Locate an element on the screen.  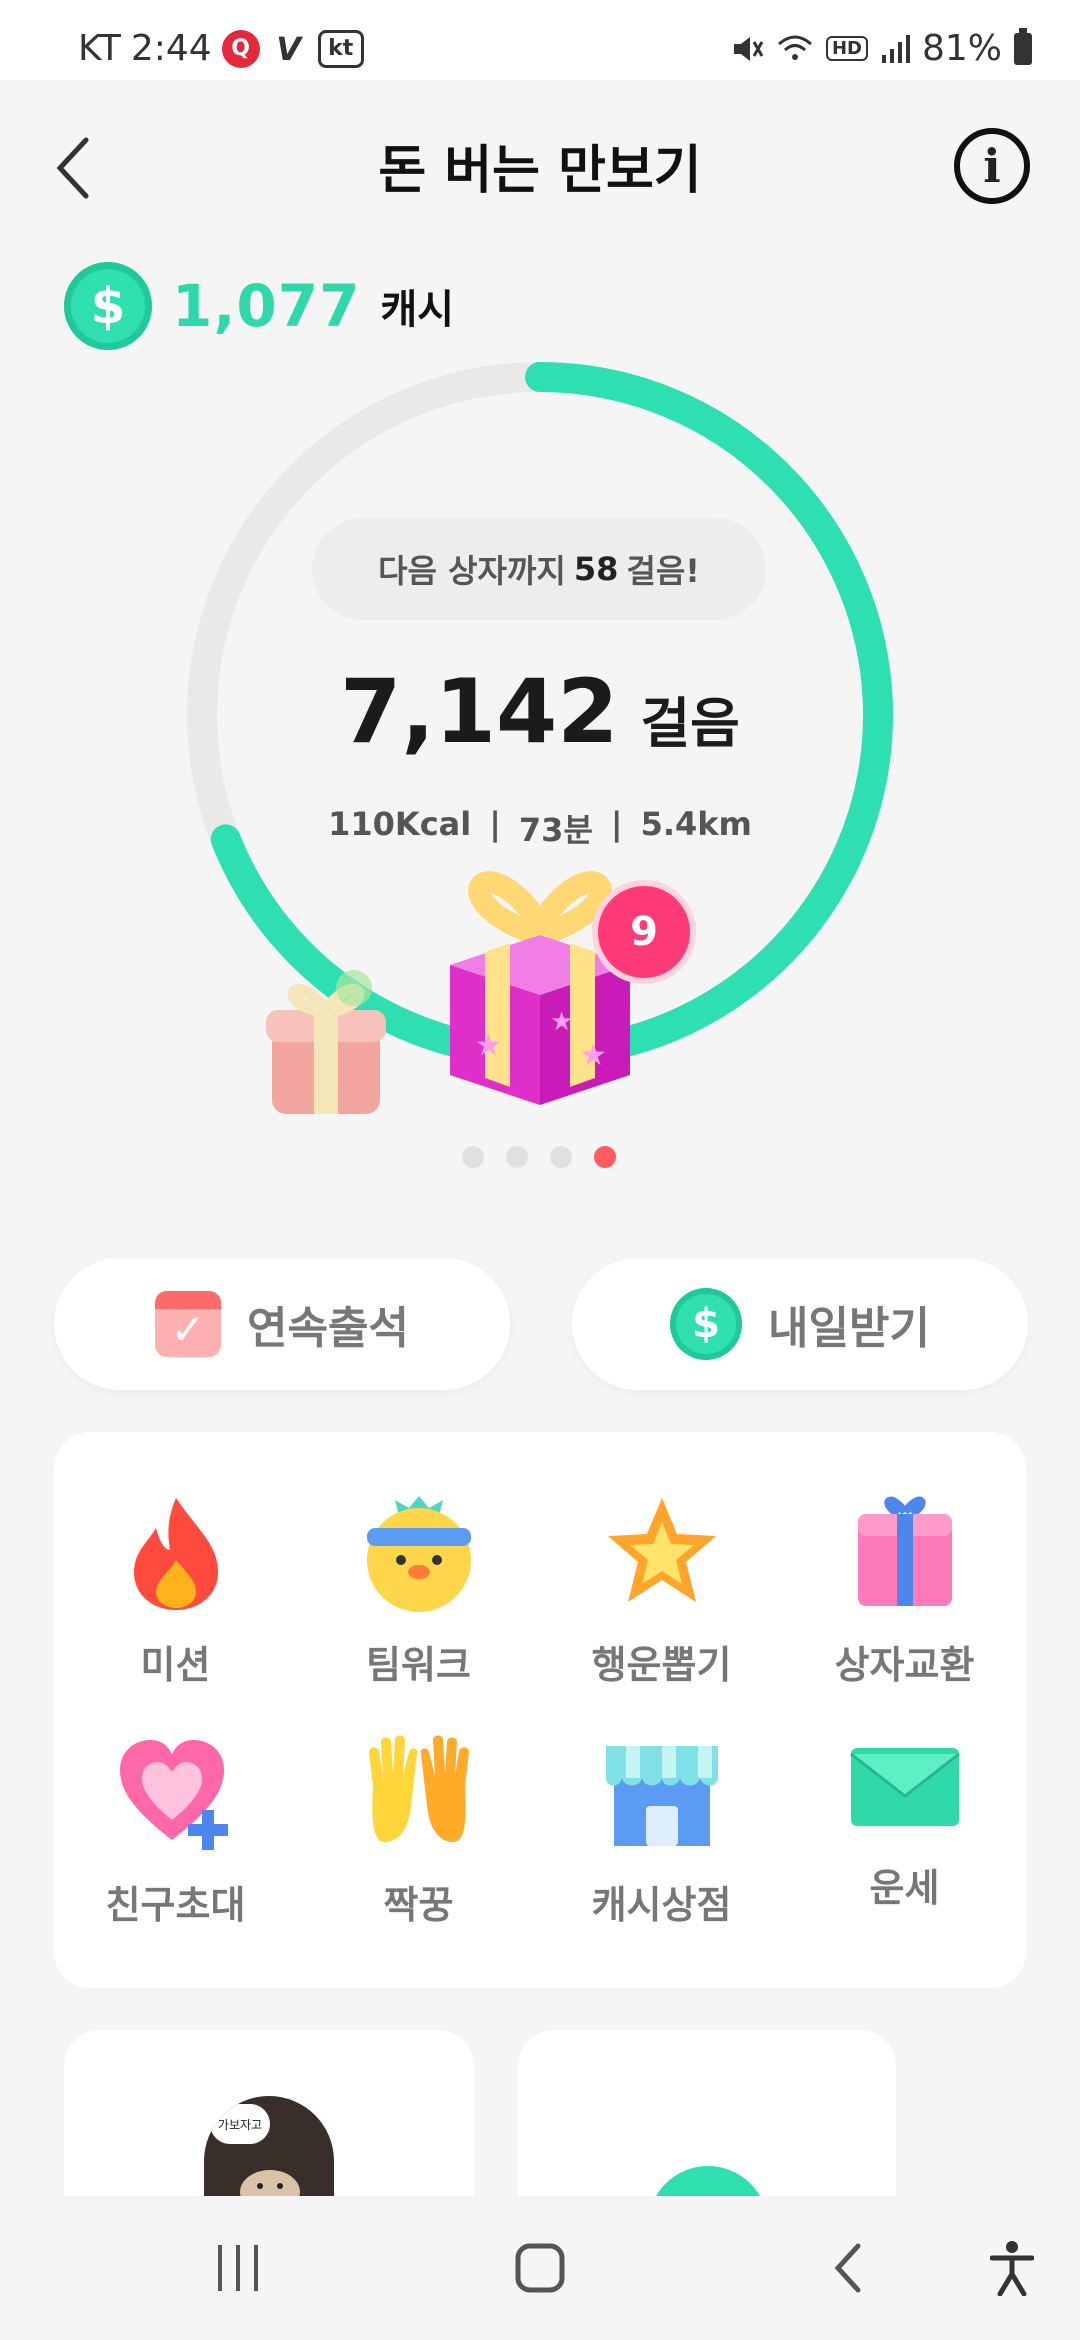
minutes-value: 73분 is located at coordinates (555, 830).